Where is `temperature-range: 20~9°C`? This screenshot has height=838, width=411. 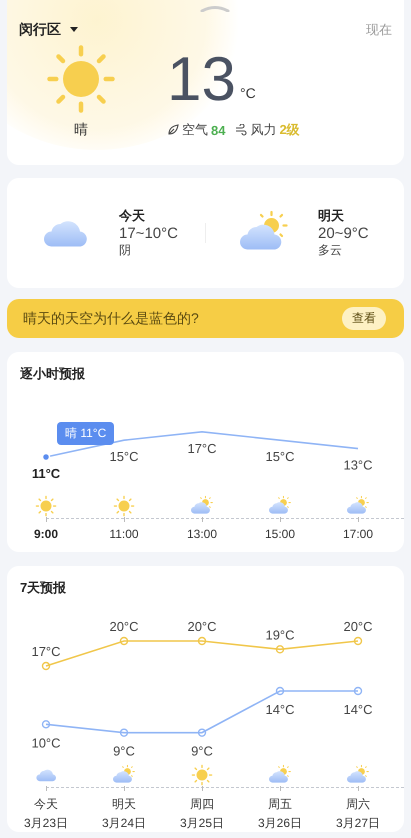
temperature-range: 20~9°C is located at coordinates (343, 233).